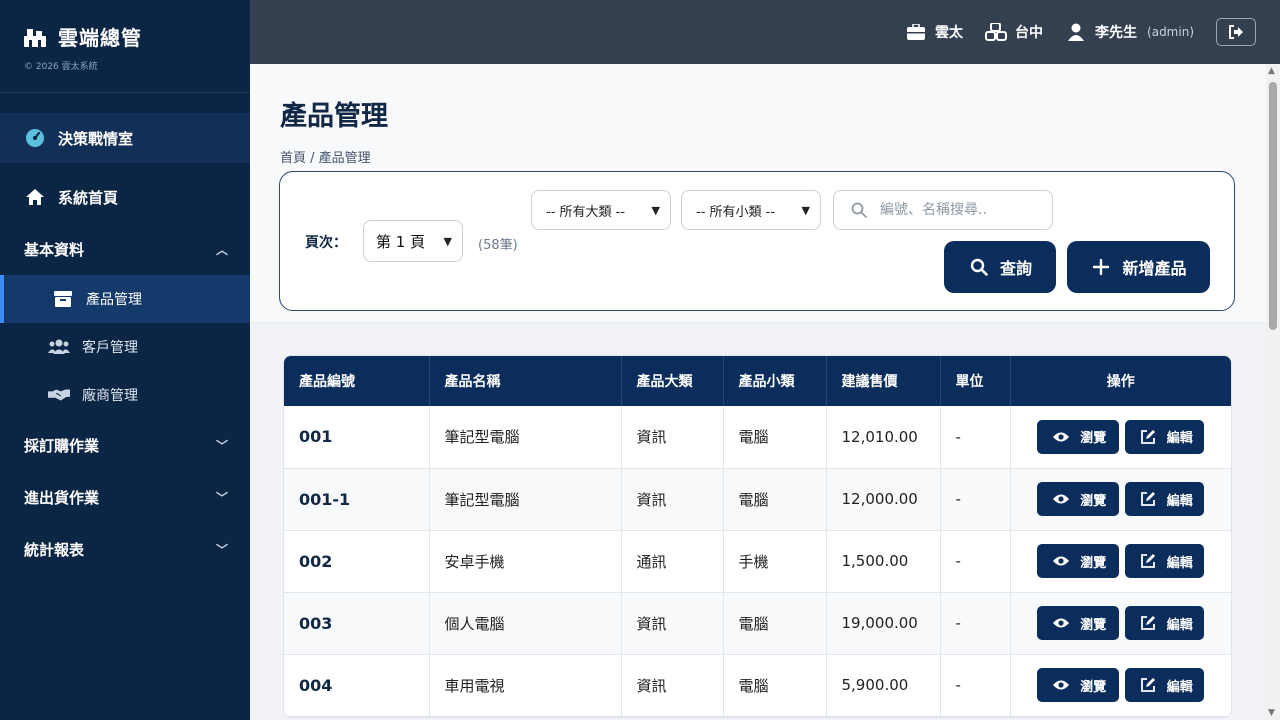  Describe the element at coordinates (1116, 33) in the screenshot. I see `user-name: 李先生` at that location.